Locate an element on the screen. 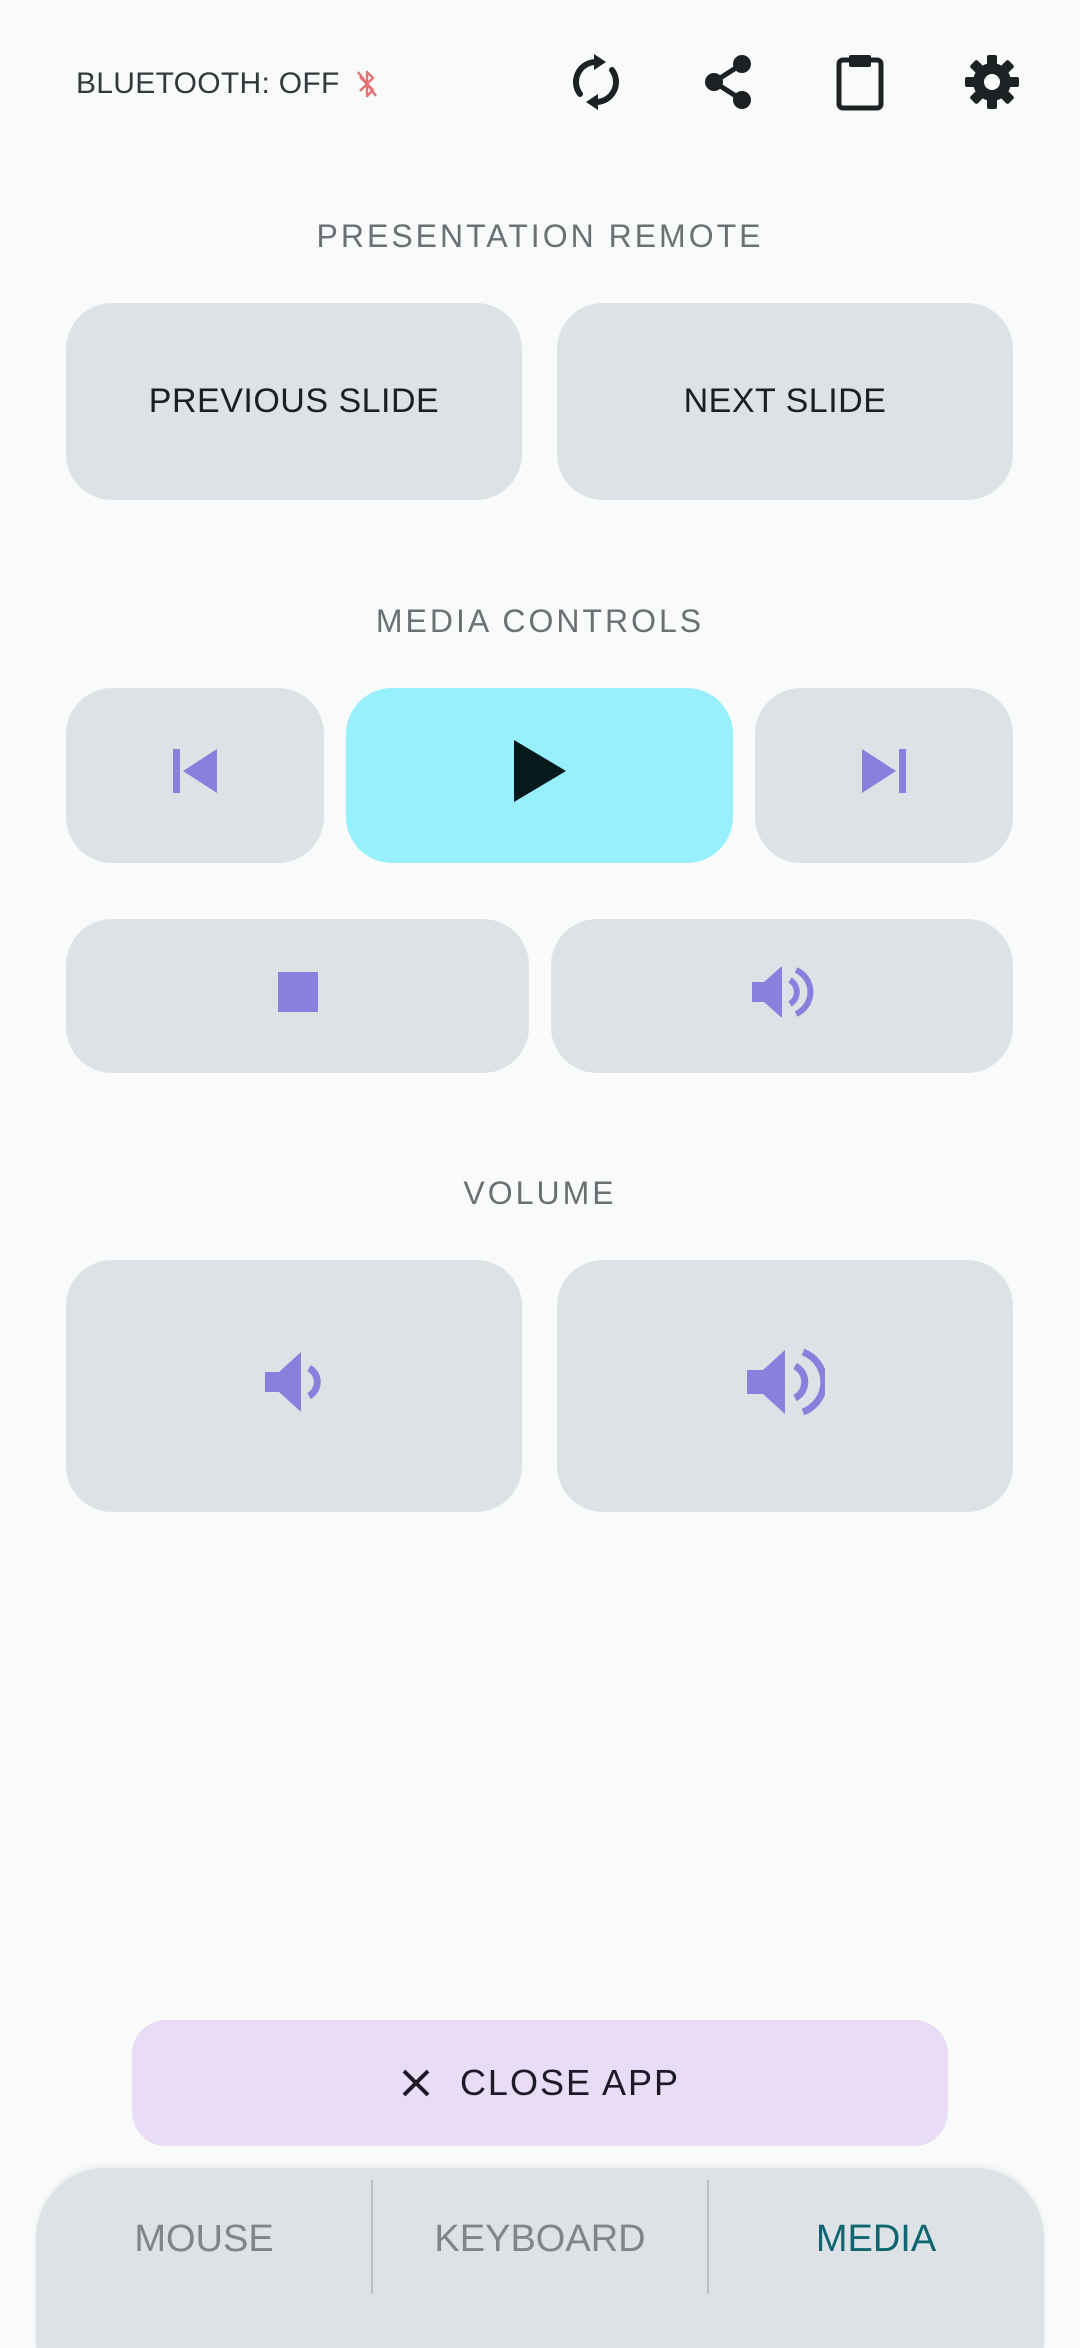 This screenshot has width=1080, height=2348. clipboard-icon is located at coordinates (860, 82).